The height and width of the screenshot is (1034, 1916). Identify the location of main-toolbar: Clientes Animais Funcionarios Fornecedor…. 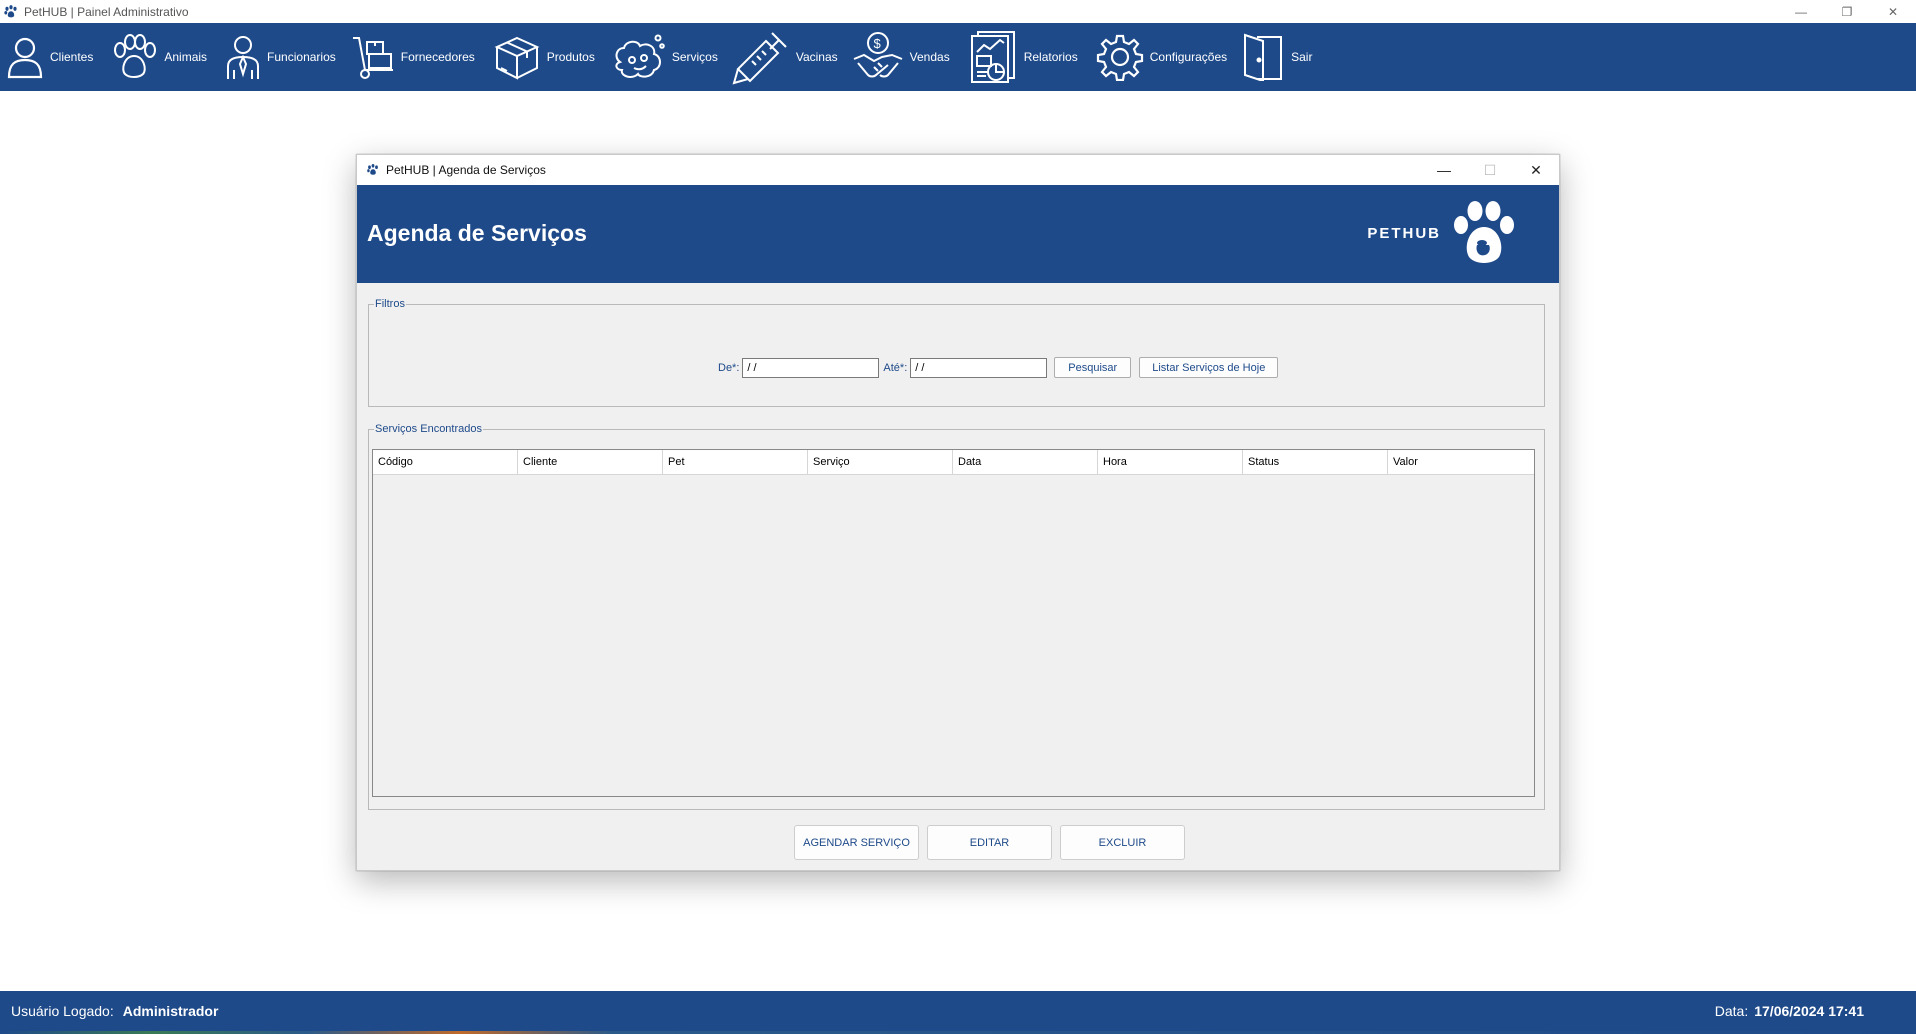
(958, 57).